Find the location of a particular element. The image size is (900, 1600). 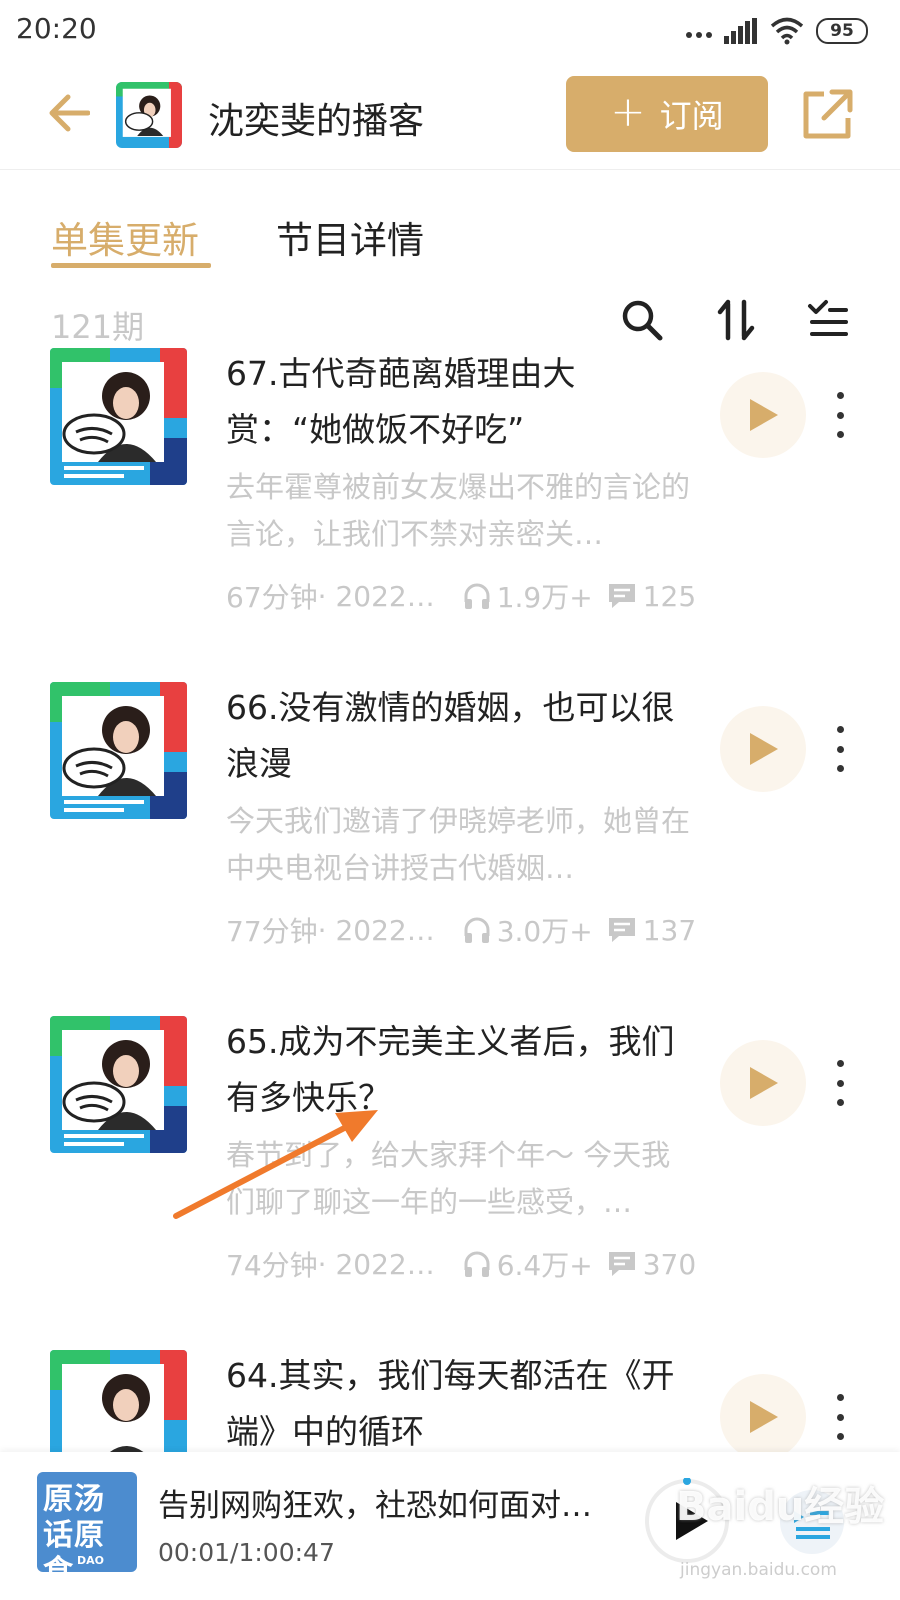

share-button is located at coordinates (827, 115).